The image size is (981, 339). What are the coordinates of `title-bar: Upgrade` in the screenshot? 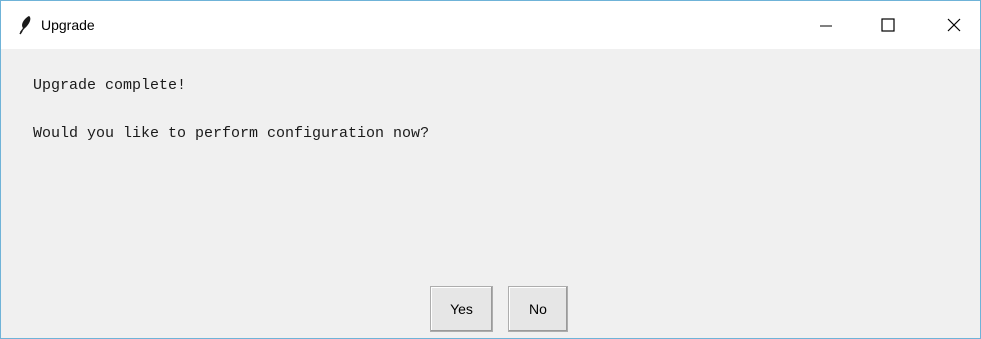 It's located at (490, 25).